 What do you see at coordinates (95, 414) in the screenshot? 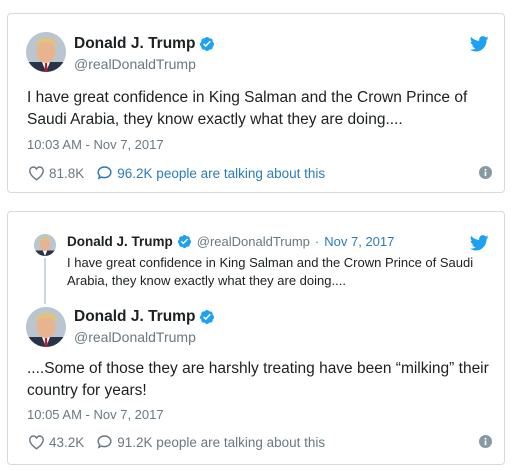
I see `tweet-timestamp: 10:05 AM - Nov 7, 2017` at bounding box center [95, 414].